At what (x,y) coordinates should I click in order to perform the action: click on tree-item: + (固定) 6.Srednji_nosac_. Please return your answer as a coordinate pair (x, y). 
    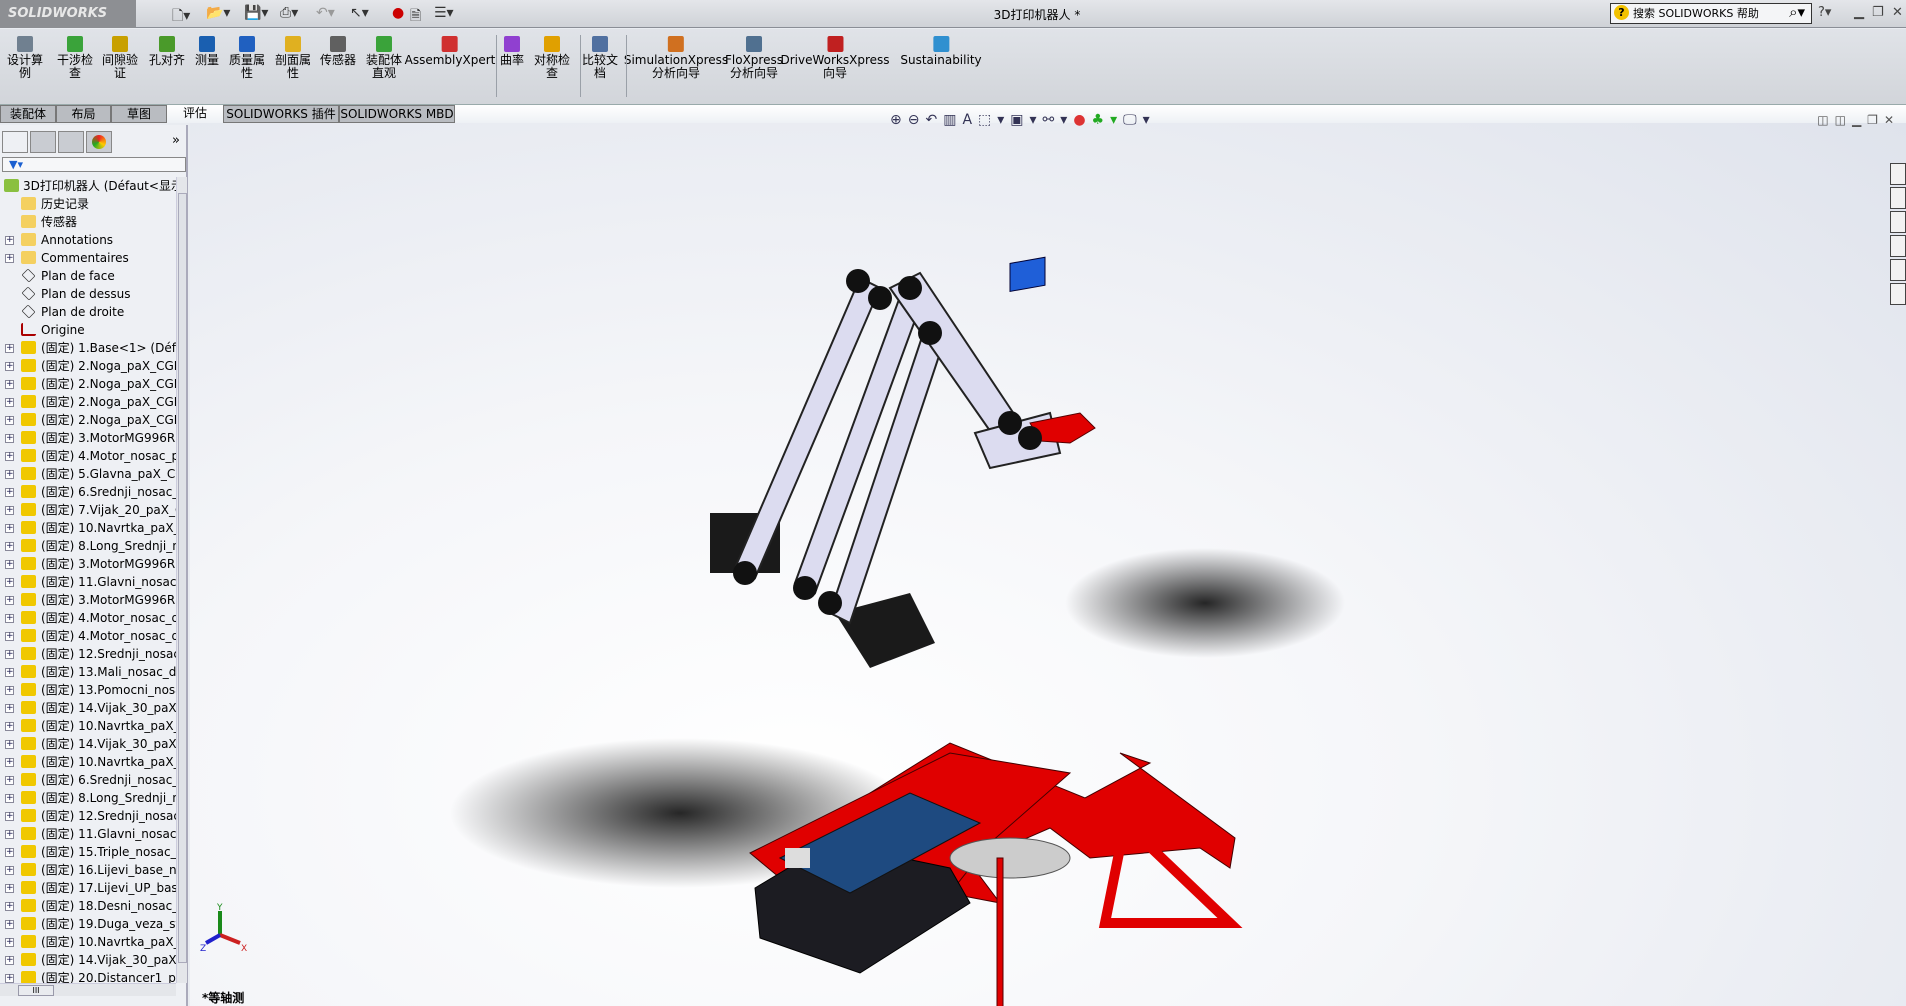
    Looking at the image, I should click on (88, 492).